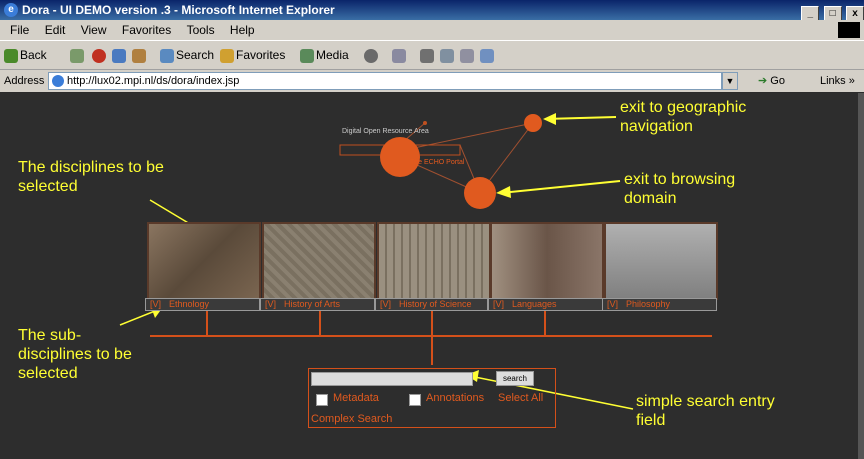 This screenshot has height=459, width=864. I want to click on menu-bar: File Edit View Favorites Tools Help, so click(432, 30).